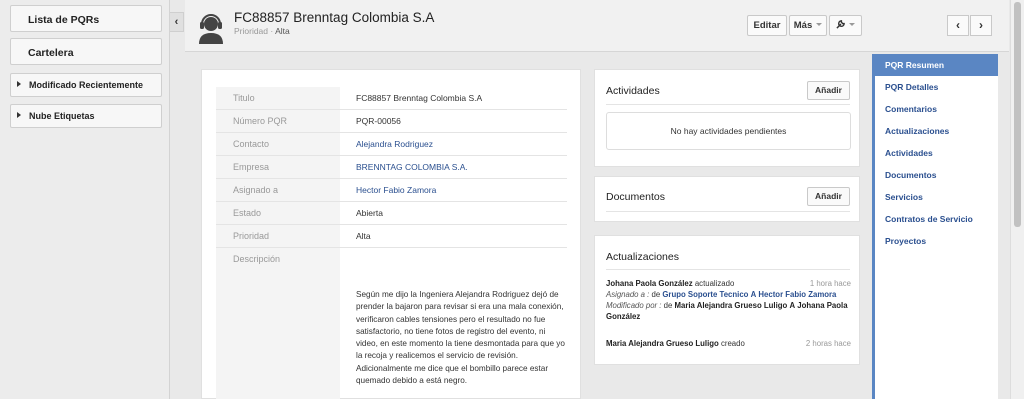 The width and height of the screenshot is (1024, 399). Describe the element at coordinates (705, 294) in the screenshot. I see `update-from-link: Grupo Soporte Tecnico` at that location.